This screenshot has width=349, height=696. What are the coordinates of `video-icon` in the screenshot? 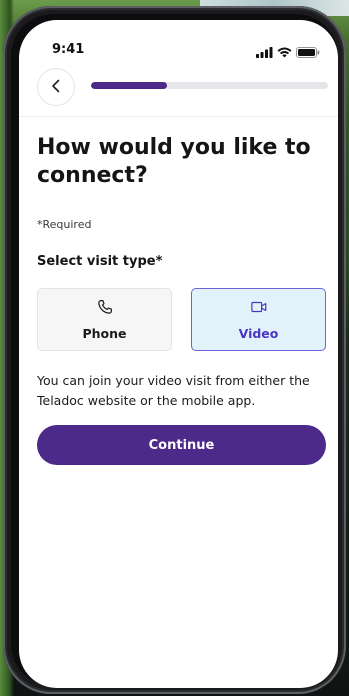 It's located at (259, 309).